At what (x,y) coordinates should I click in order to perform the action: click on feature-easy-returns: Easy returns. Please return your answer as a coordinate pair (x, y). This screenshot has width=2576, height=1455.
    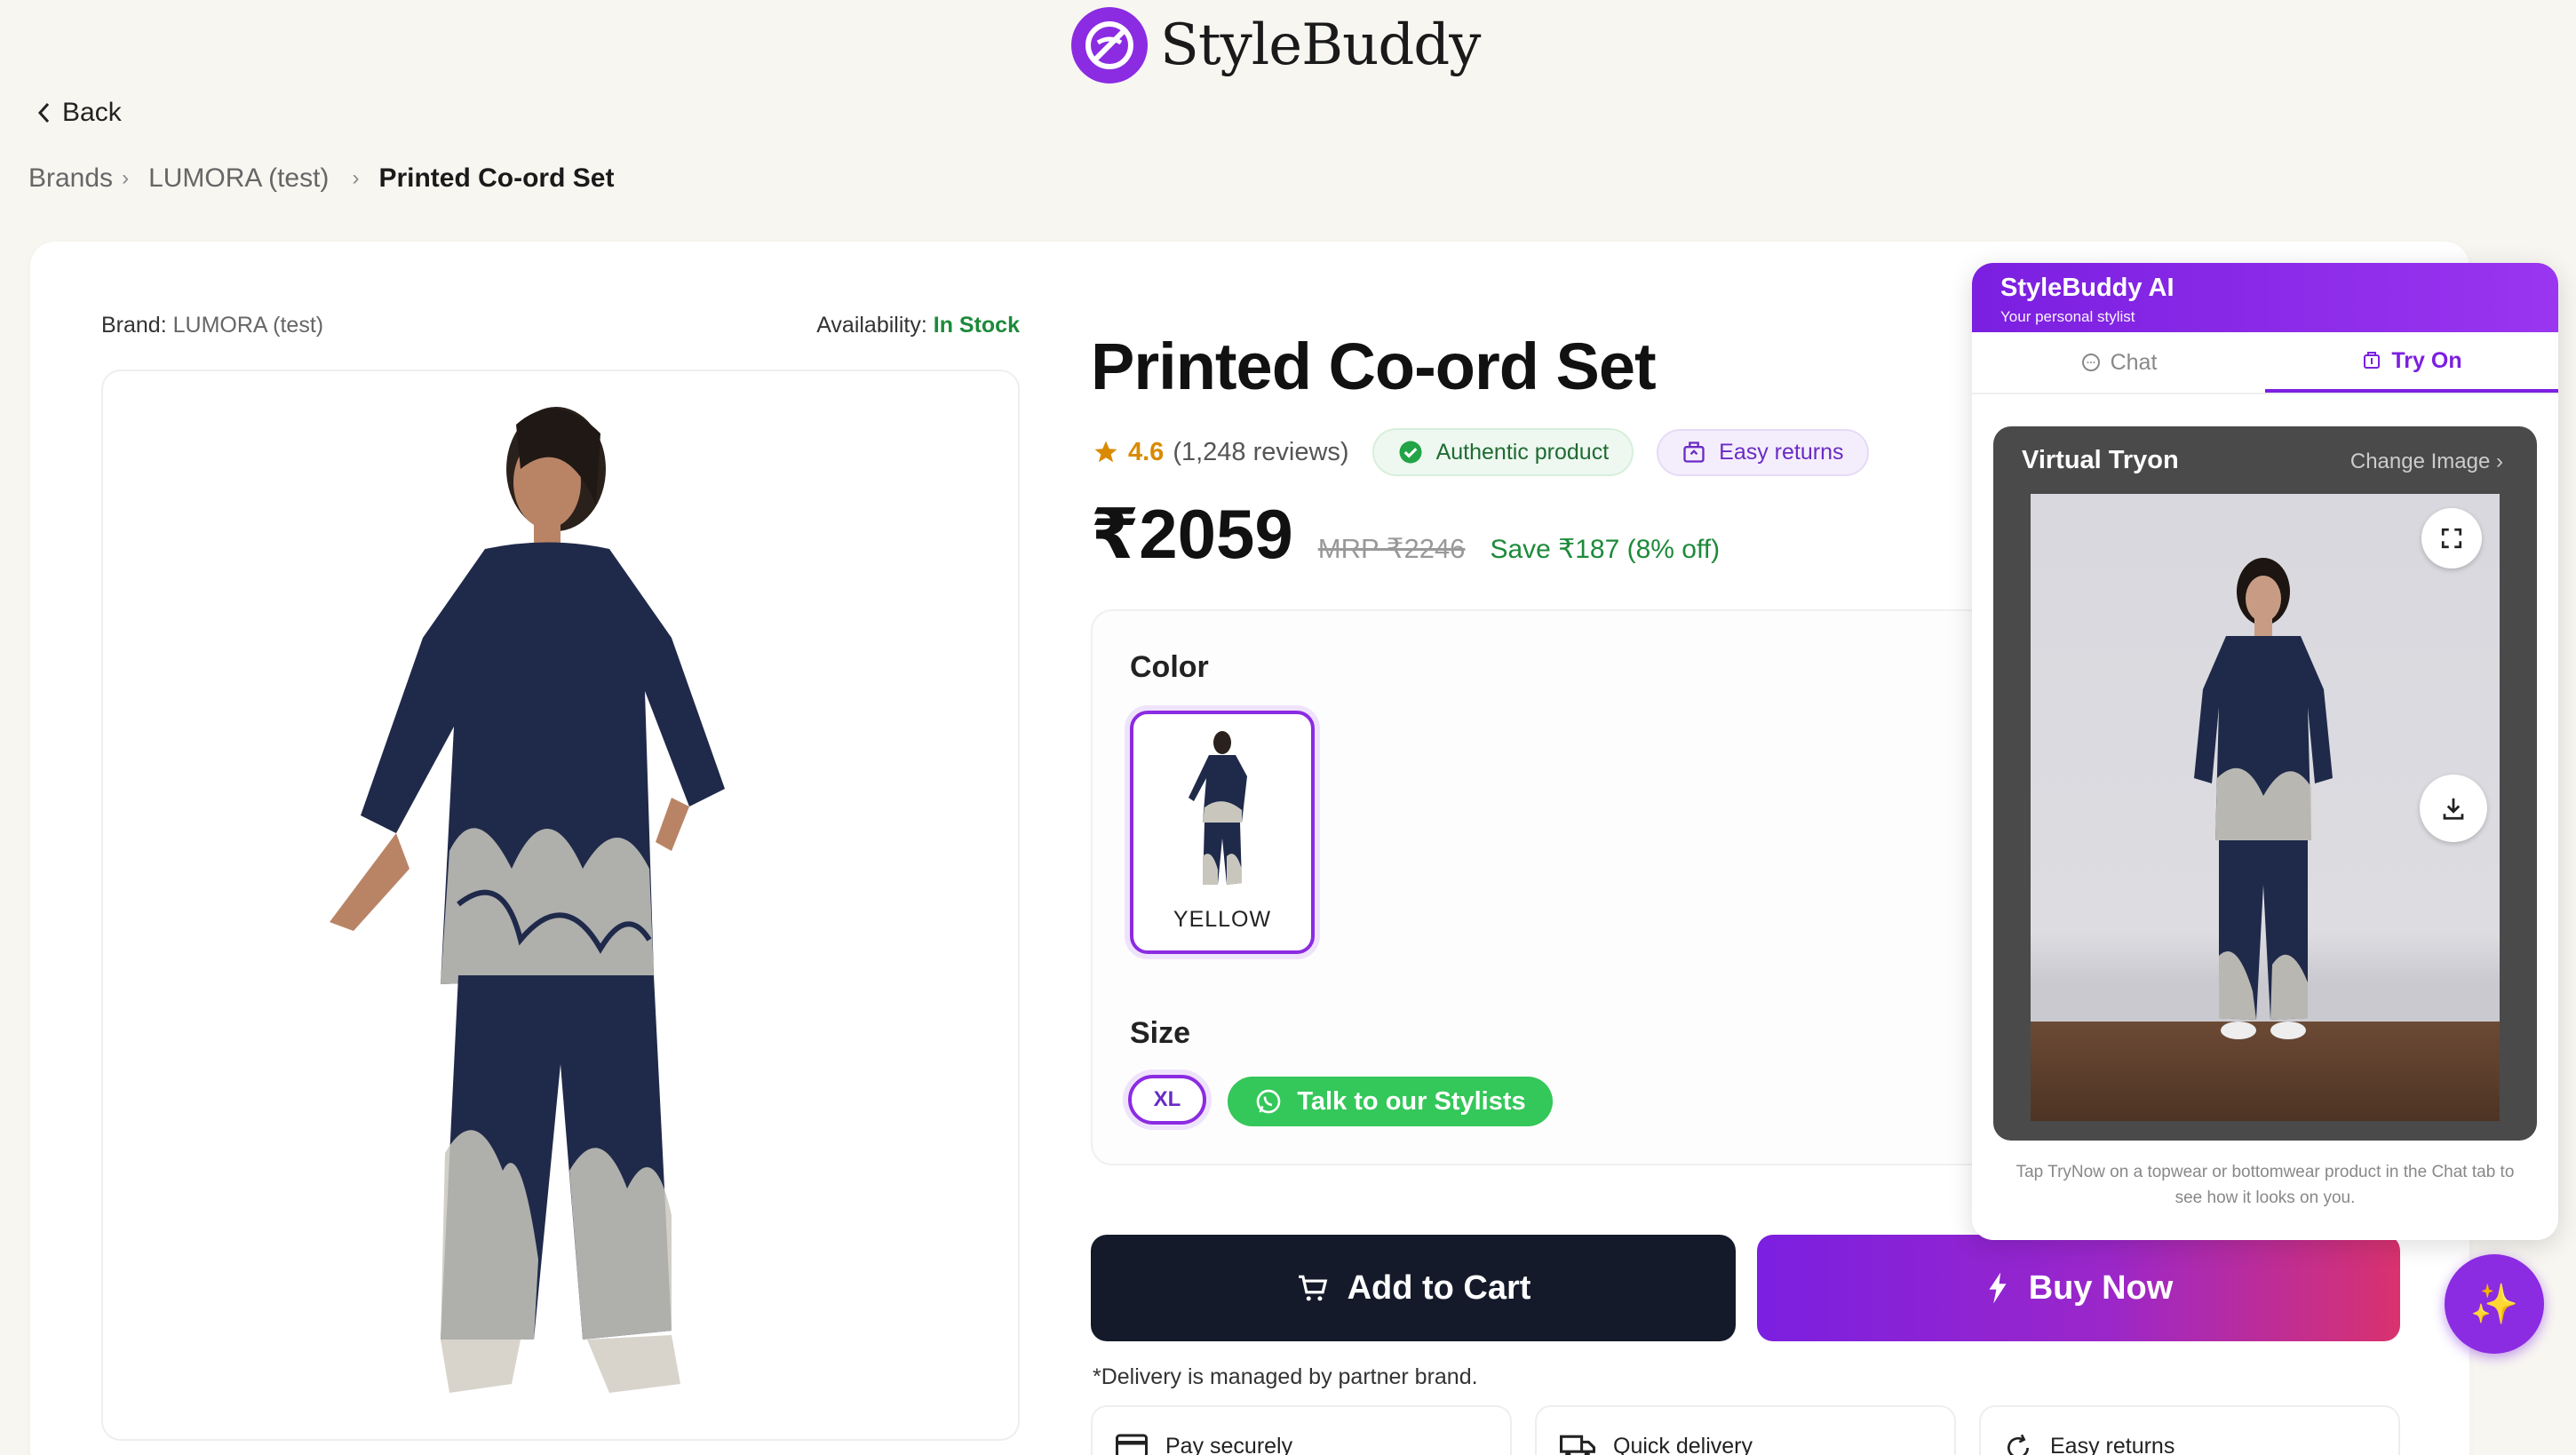
    Looking at the image, I should click on (2189, 1430).